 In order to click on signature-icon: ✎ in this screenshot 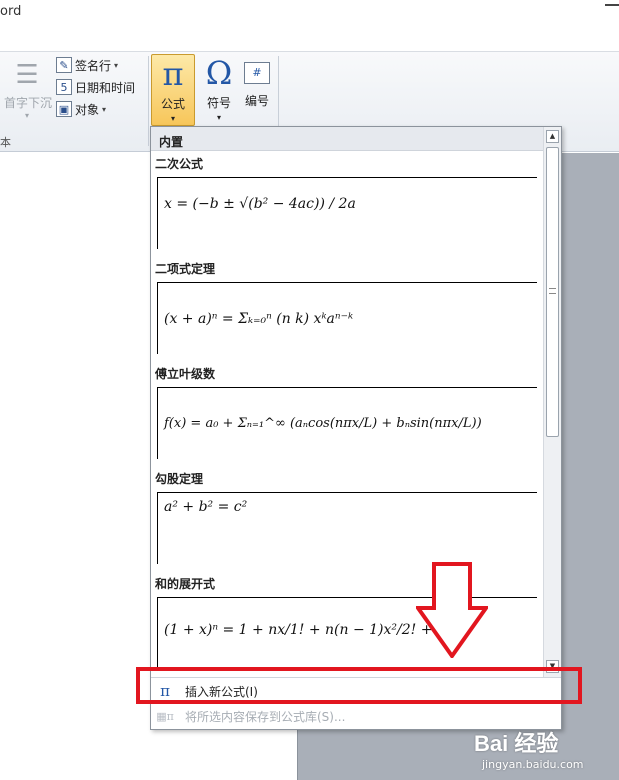, I will do `click(64, 65)`.